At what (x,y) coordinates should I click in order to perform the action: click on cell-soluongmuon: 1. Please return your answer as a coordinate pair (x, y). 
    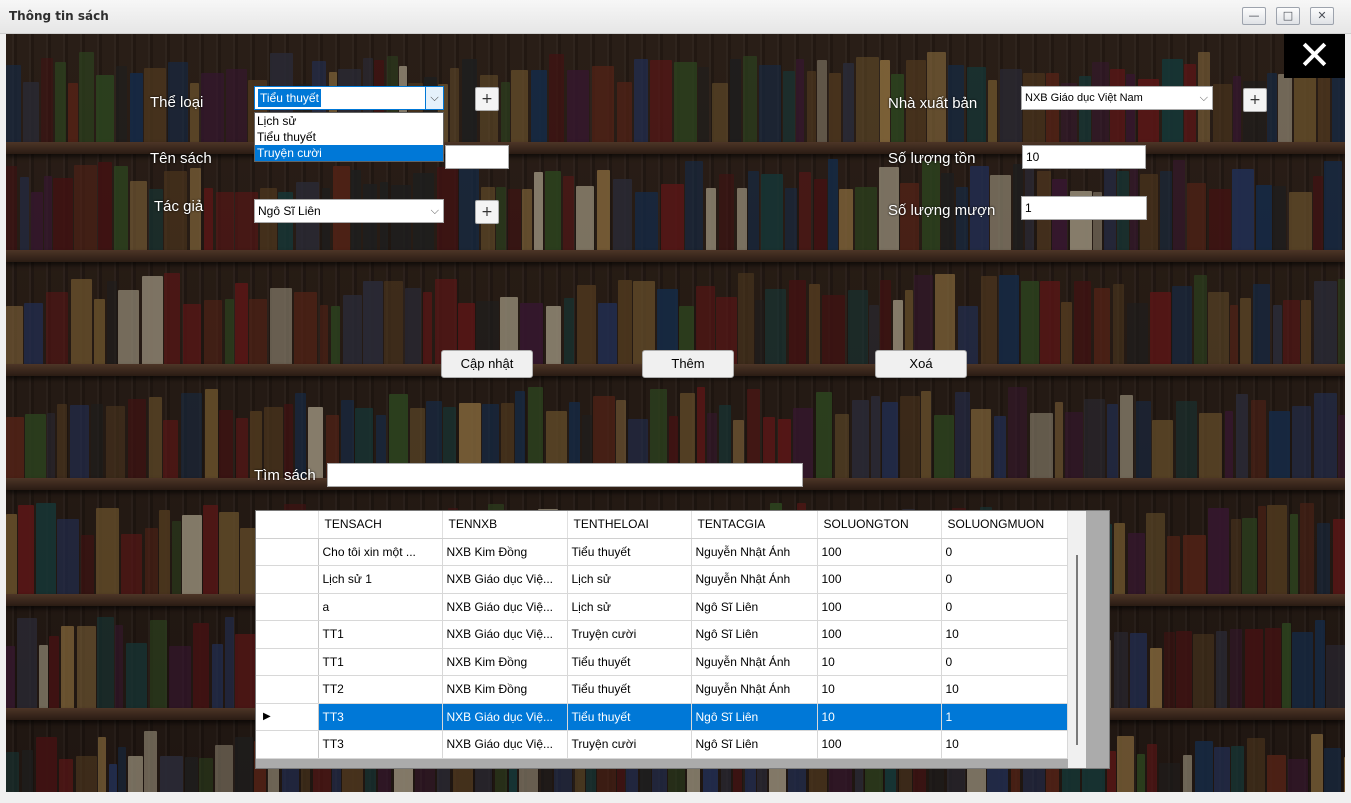
    Looking at the image, I should click on (1004, 717).